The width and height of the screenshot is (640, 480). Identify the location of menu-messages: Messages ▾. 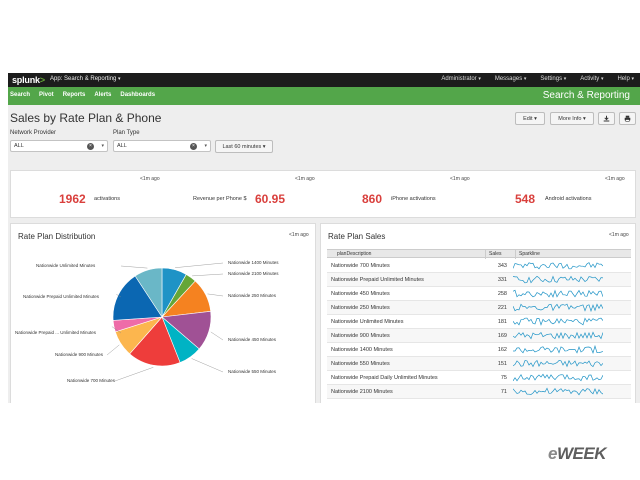
(511, 79).